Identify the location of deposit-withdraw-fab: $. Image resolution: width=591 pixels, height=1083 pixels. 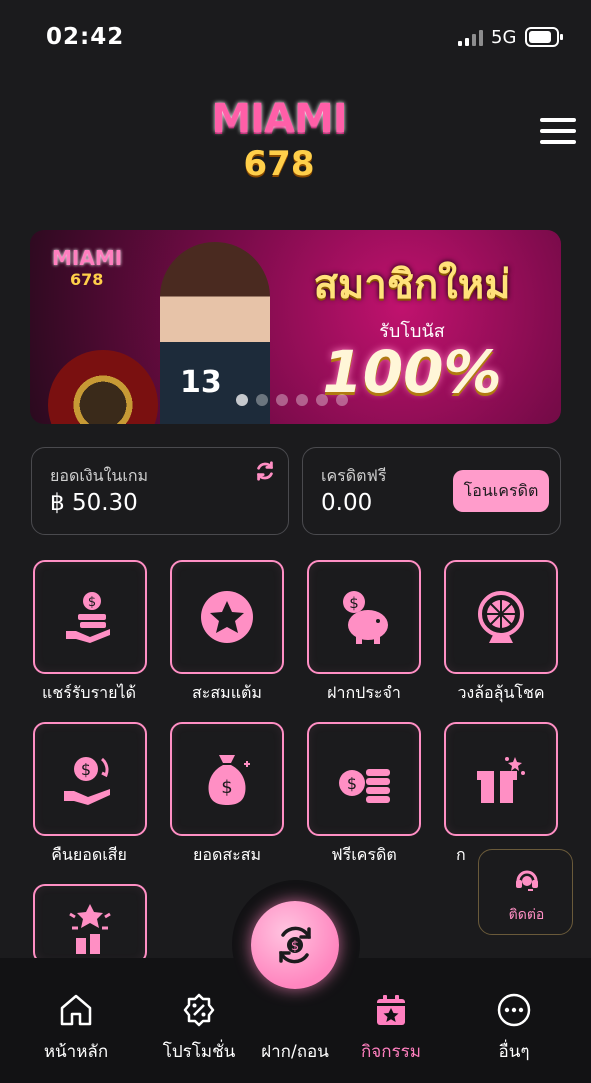
(295, 945).